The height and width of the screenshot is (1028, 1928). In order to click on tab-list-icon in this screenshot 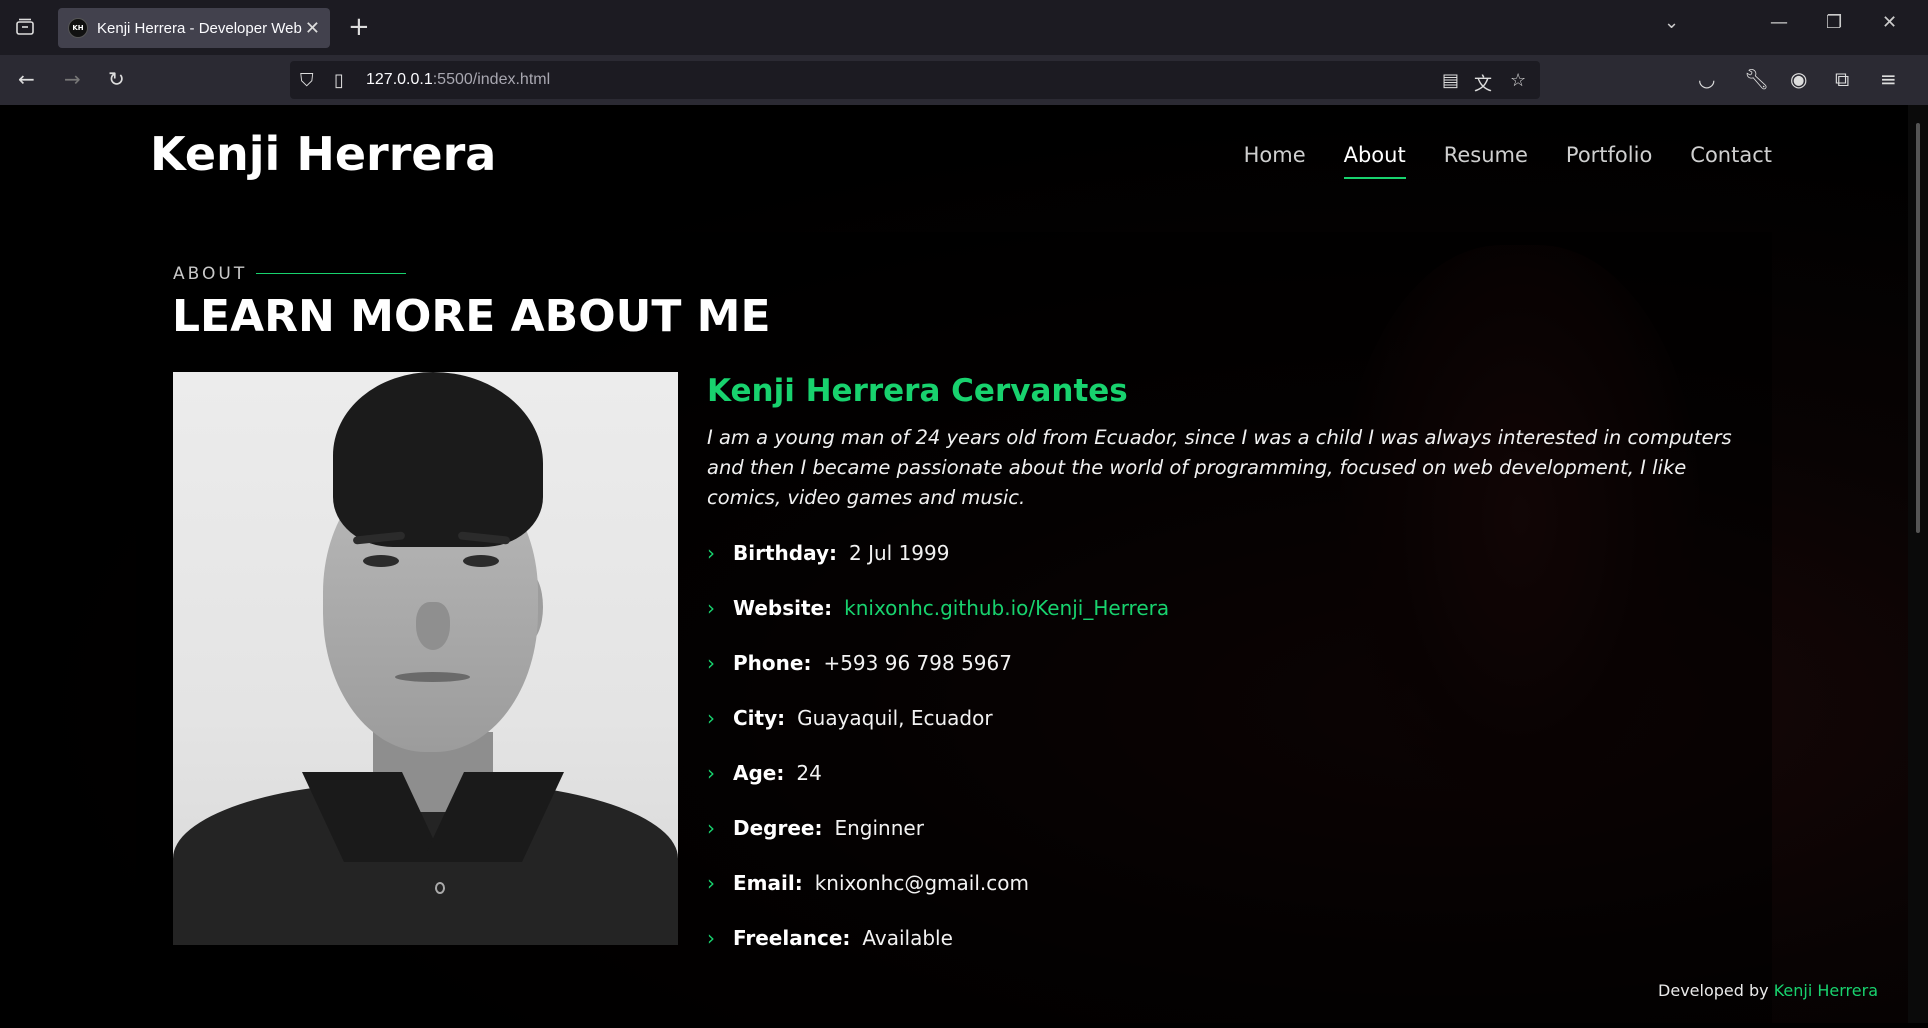, I will do `click(25, 27)`.